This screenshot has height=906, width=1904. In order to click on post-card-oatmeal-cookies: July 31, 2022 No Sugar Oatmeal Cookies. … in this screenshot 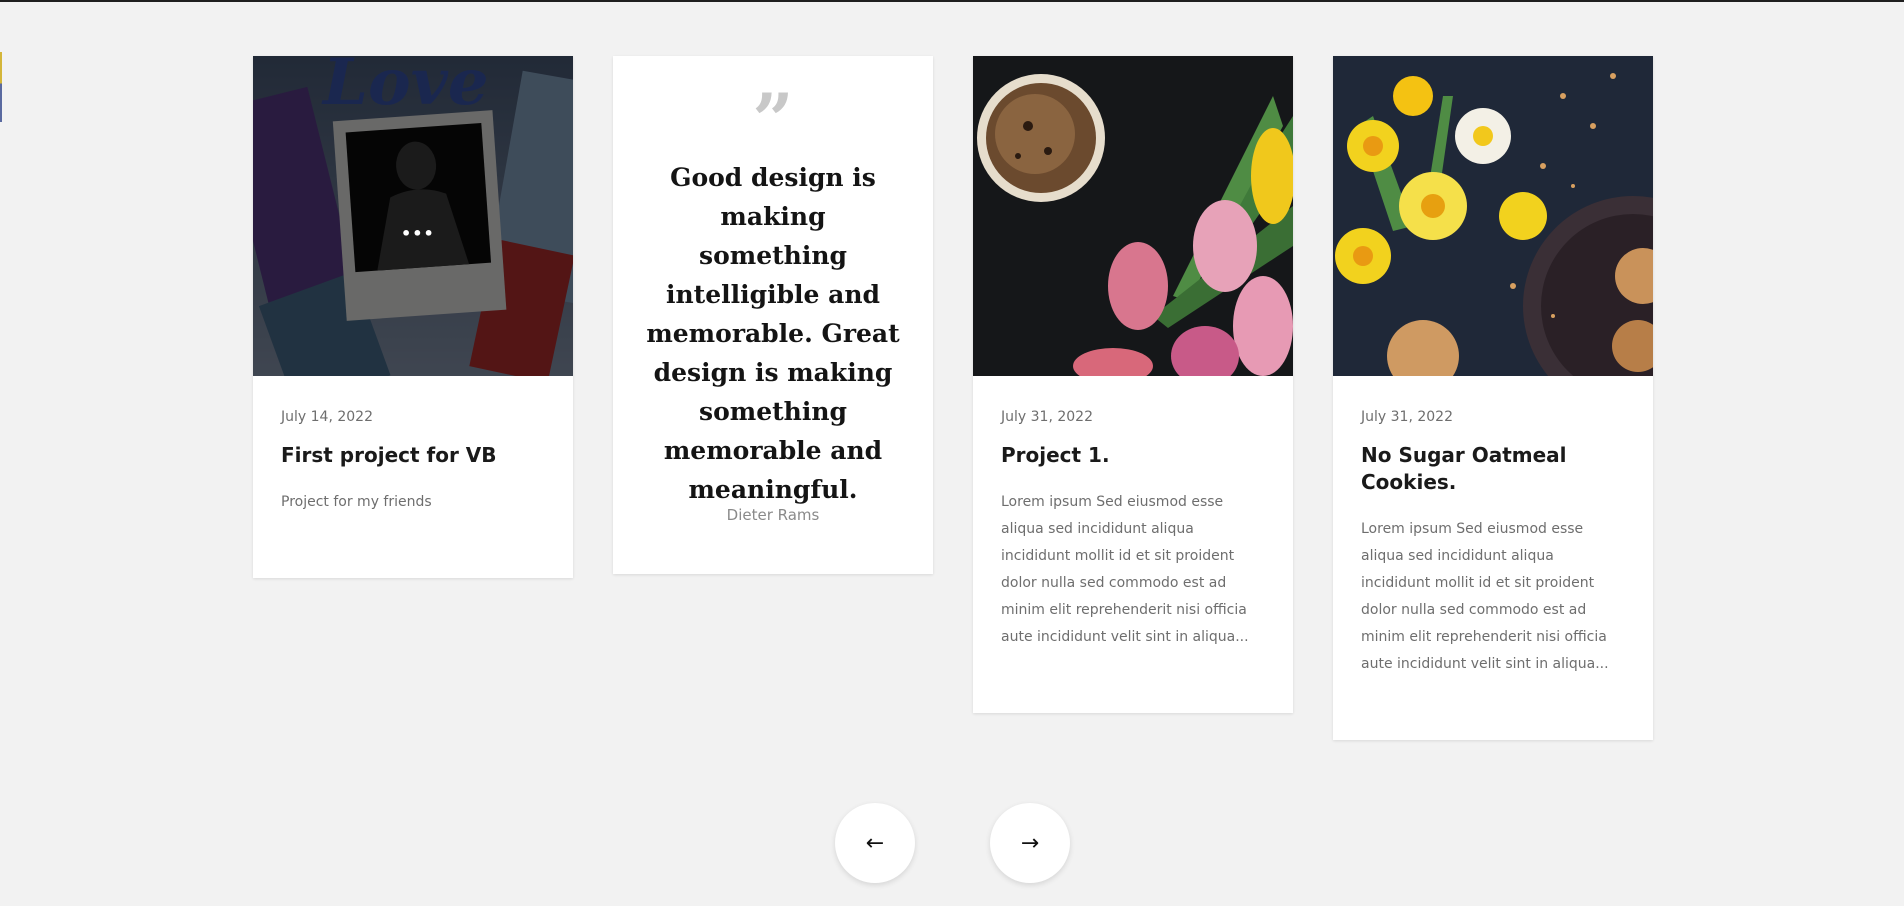, I will do `click(1493, 398)`.